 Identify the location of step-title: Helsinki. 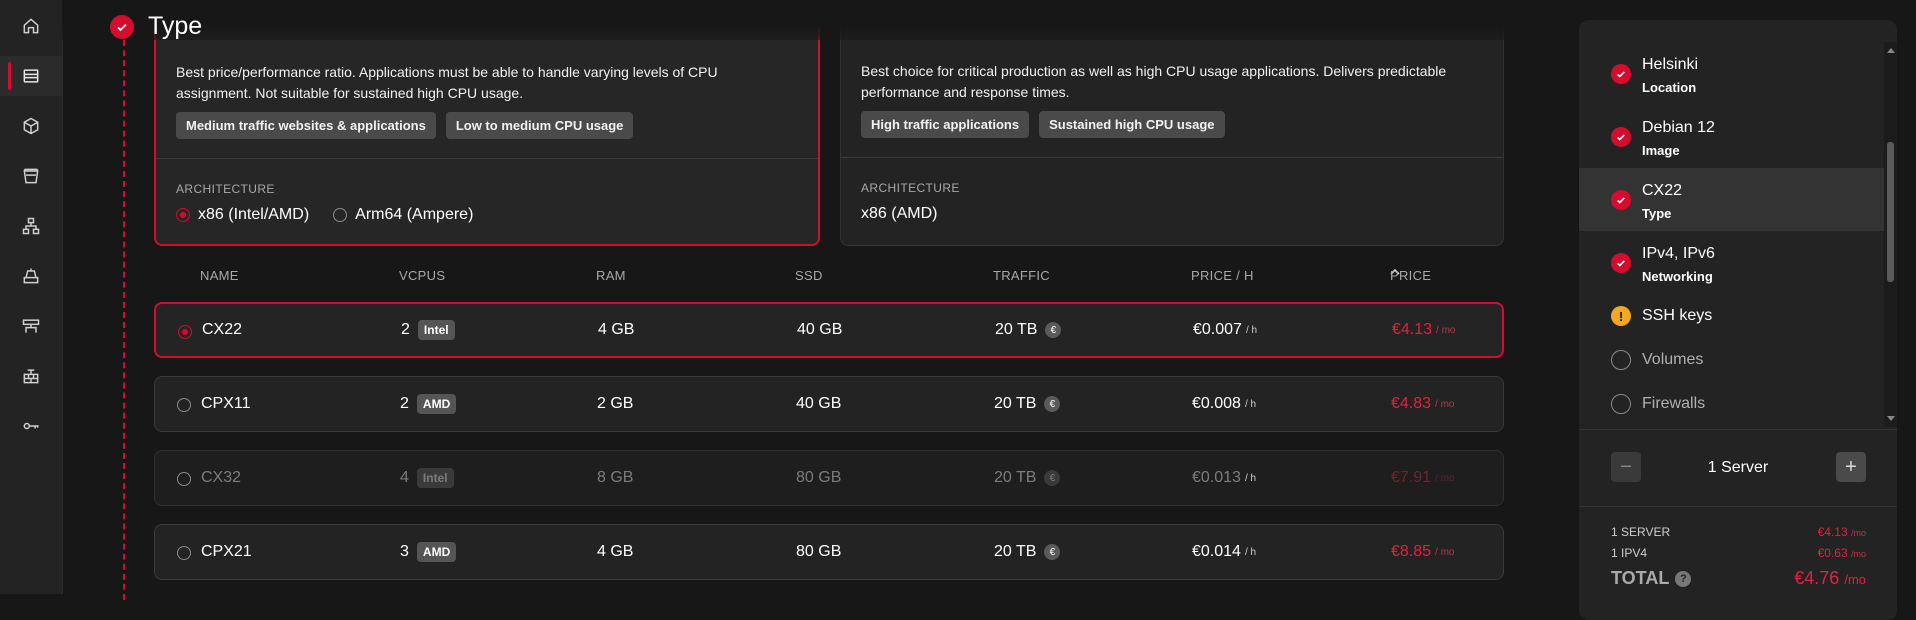
(1670, 64).